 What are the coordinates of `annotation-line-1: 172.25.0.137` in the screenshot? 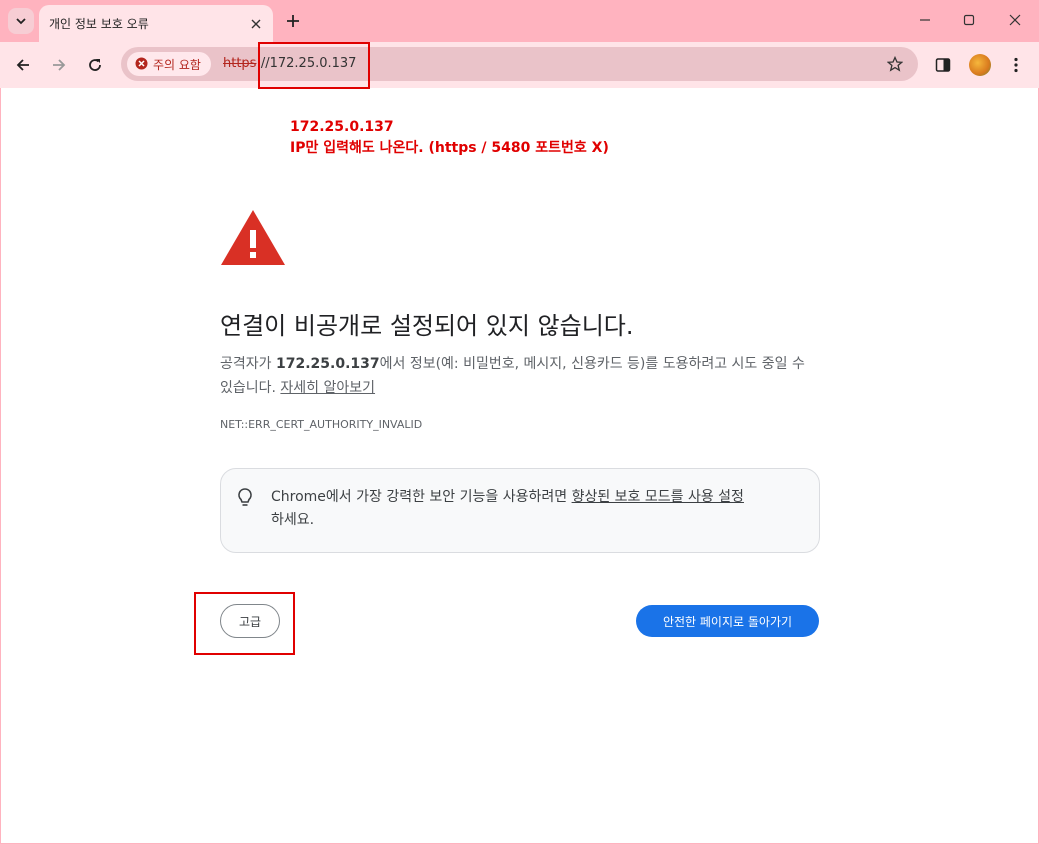 It's located at (342, 127).